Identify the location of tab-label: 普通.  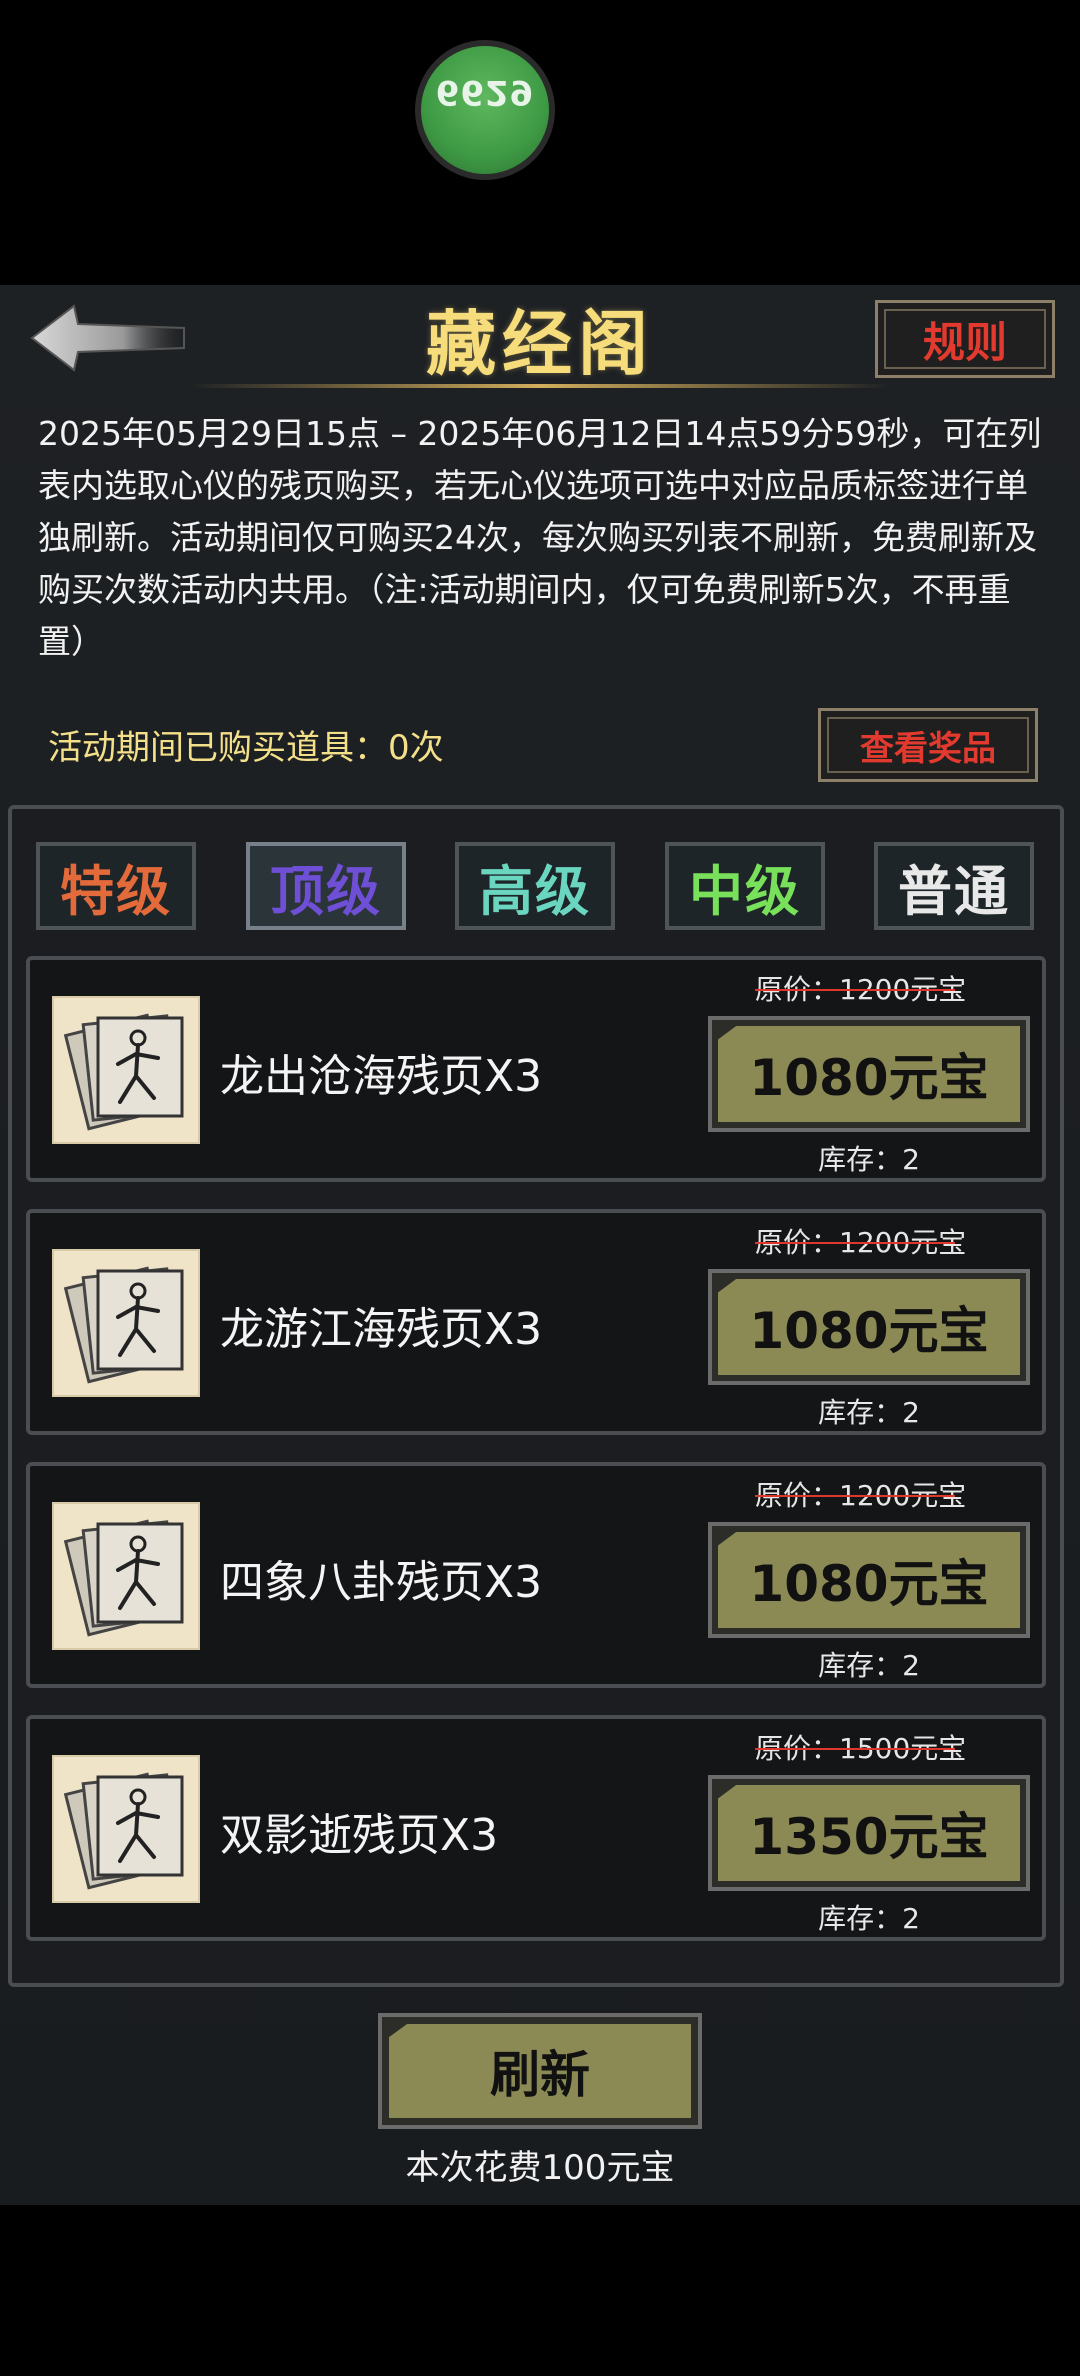
(954, 891).